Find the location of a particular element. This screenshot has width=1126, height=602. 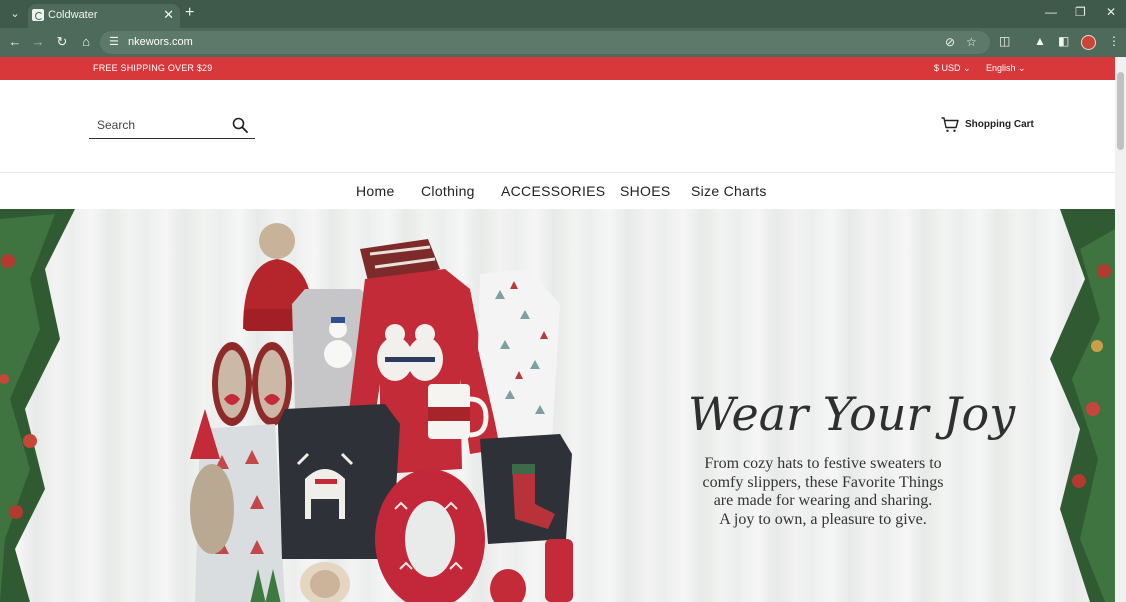

site-info-icon: ☰ is located at coordinates (114, 41).